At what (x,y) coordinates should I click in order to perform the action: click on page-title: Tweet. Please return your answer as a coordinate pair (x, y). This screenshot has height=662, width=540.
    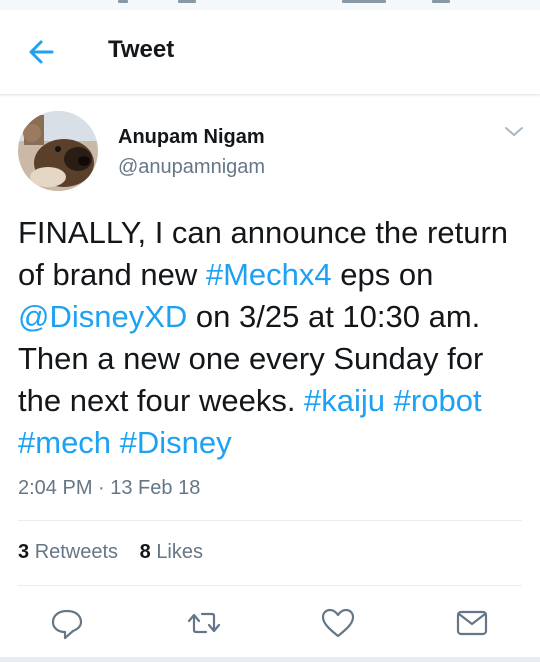
    Looking at the image, I should click on (141, 49).